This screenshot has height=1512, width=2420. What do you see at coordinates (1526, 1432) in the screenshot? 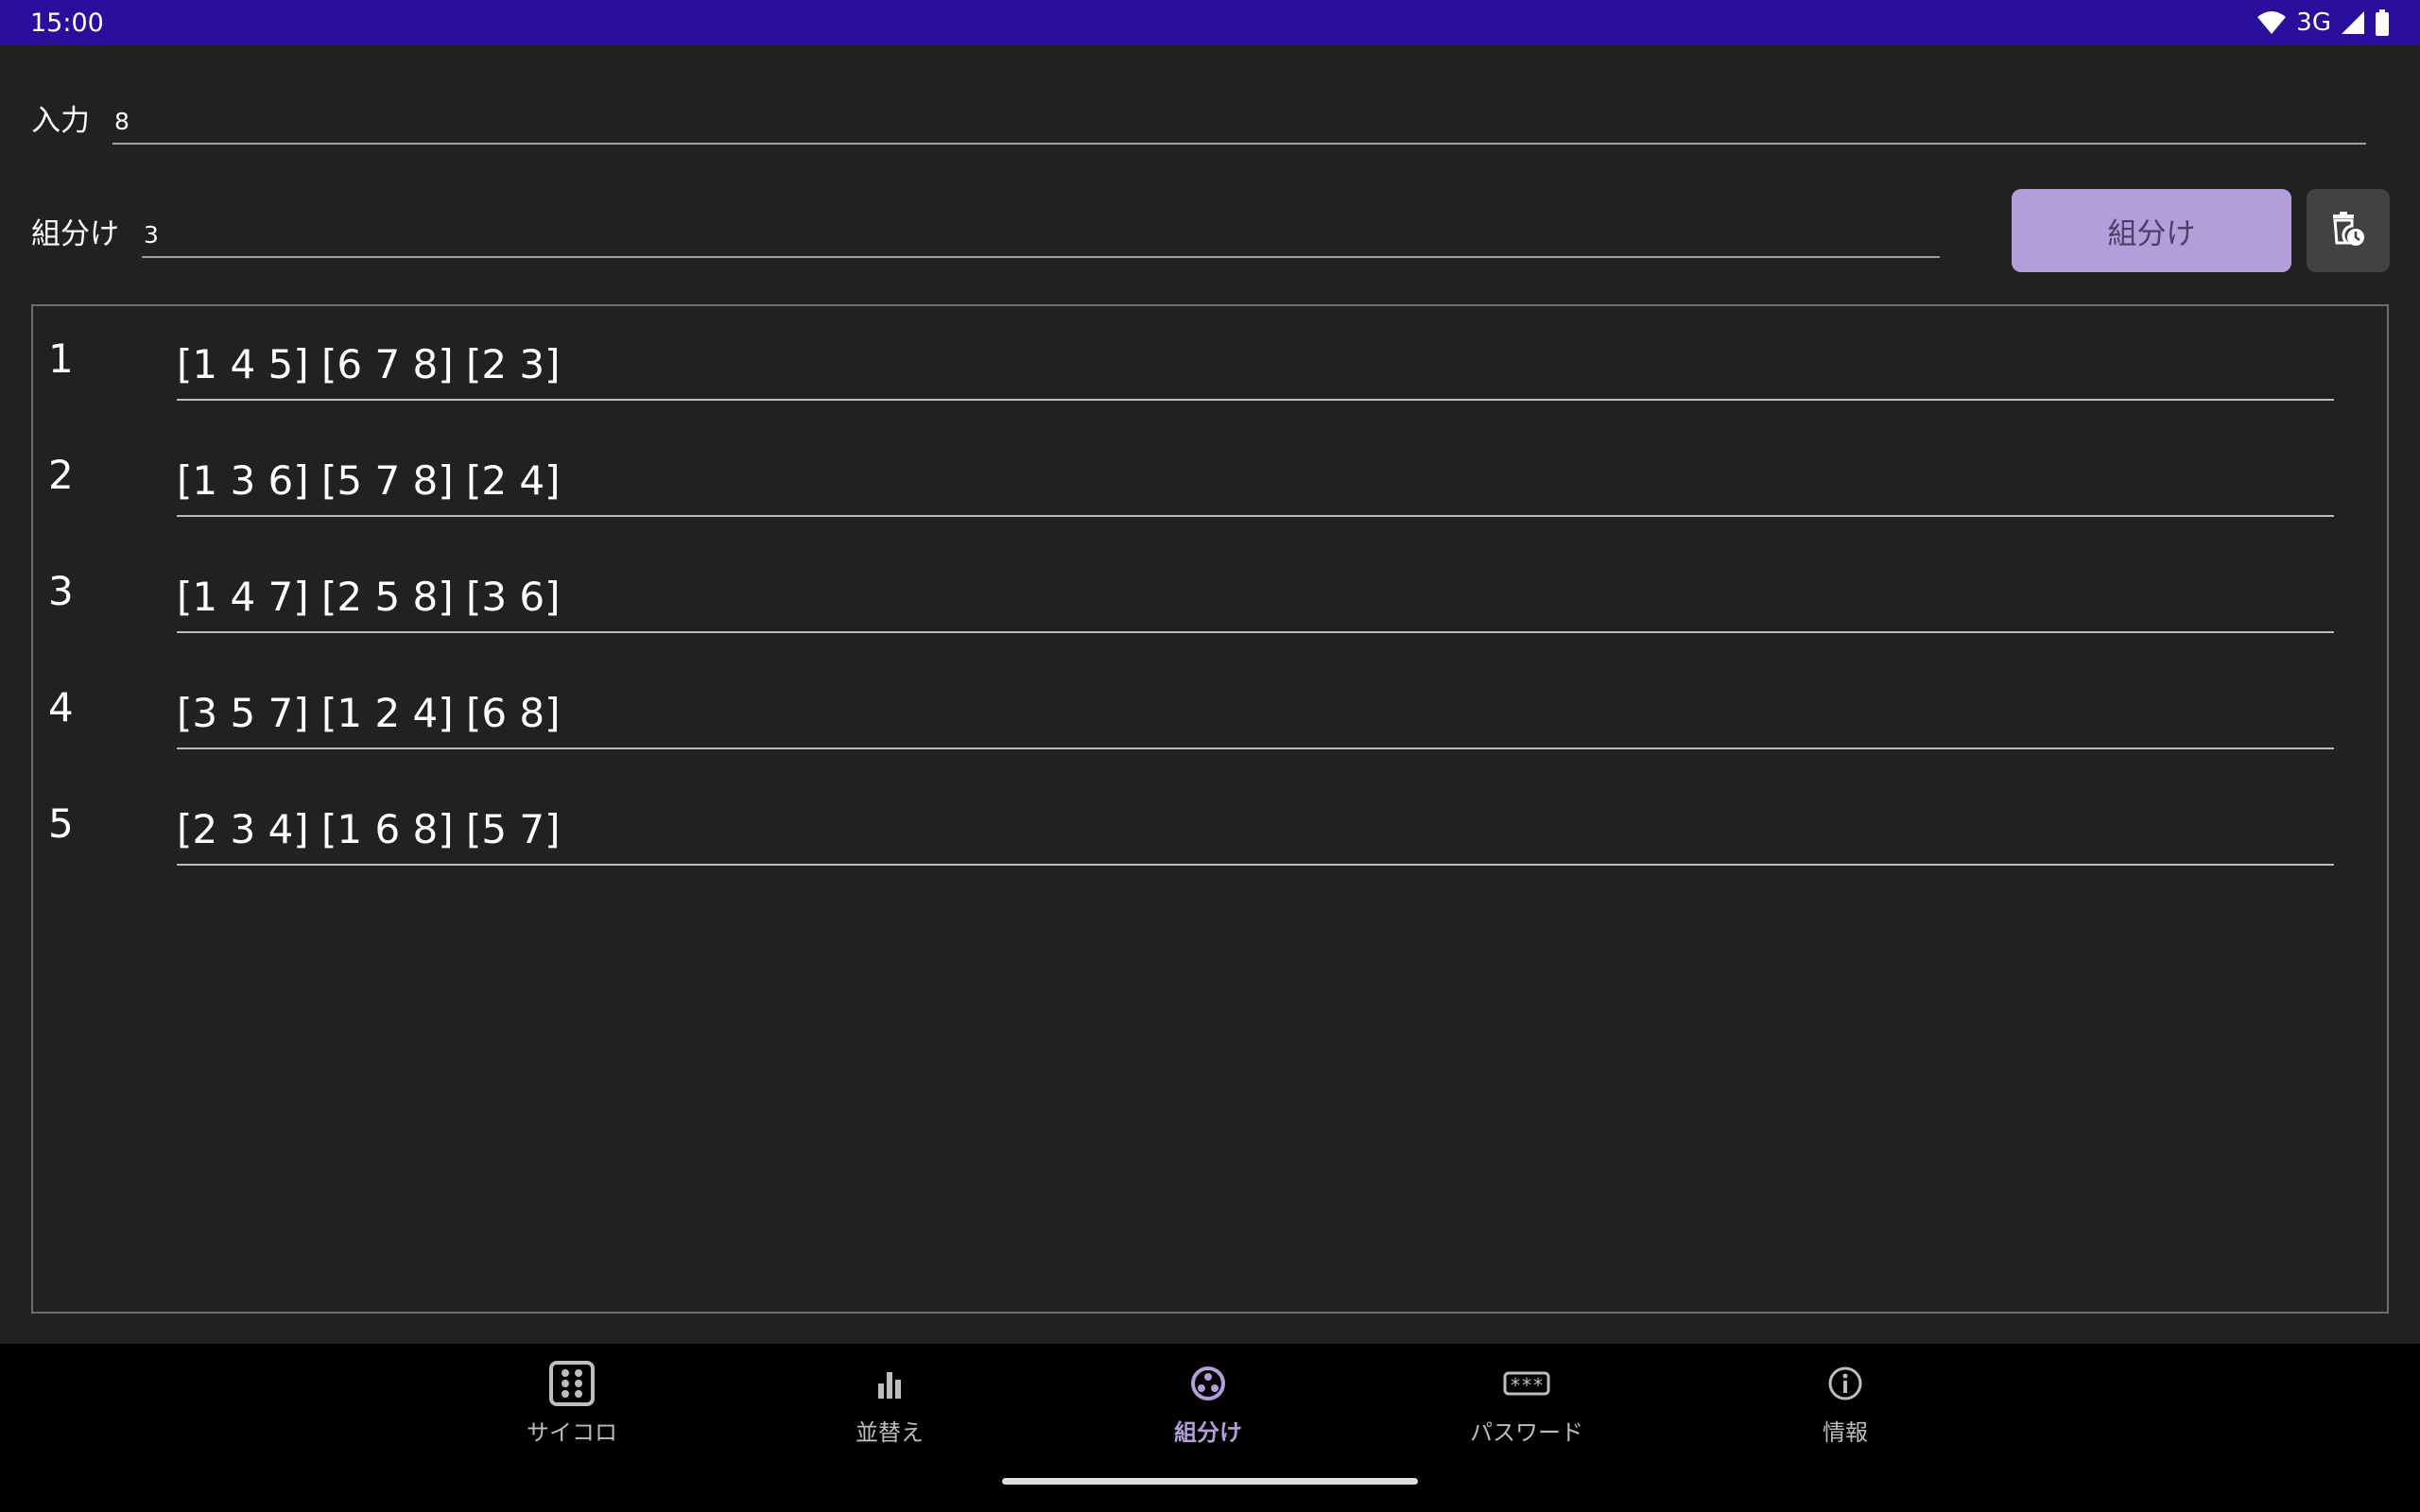
I see `nav-password-label: パスワード` at bounding box center [1526, 1432].